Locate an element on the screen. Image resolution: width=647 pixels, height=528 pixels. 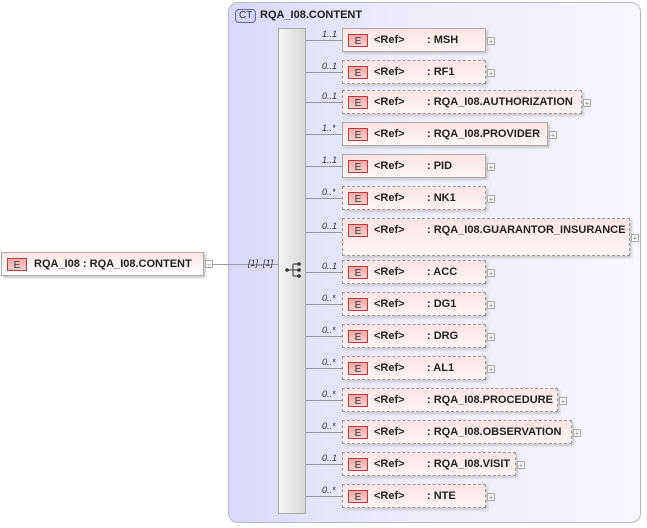
complex-type-title: RQA_I08.CONTENT is located at coordinates (311, 15).